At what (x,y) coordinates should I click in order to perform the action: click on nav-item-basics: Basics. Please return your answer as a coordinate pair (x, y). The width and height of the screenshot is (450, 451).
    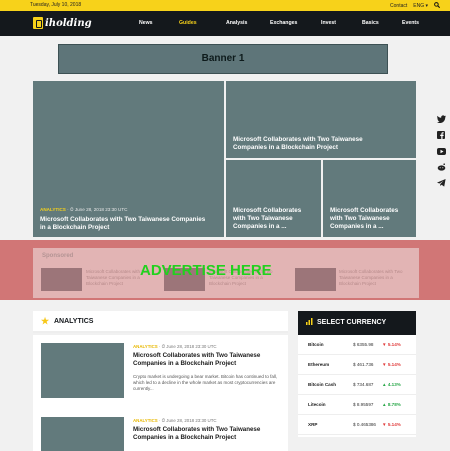
    Looking at the image, I should click on (370, 23).